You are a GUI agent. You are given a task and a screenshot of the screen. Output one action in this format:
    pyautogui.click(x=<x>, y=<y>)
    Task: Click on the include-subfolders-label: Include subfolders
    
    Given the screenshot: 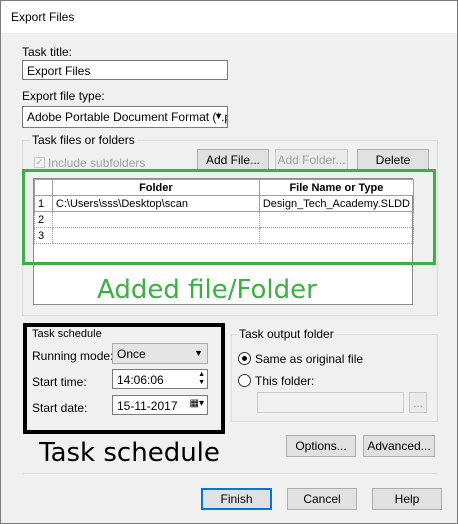 What is the action you would take?
    pyautogui.click(x=97, y=163)
    